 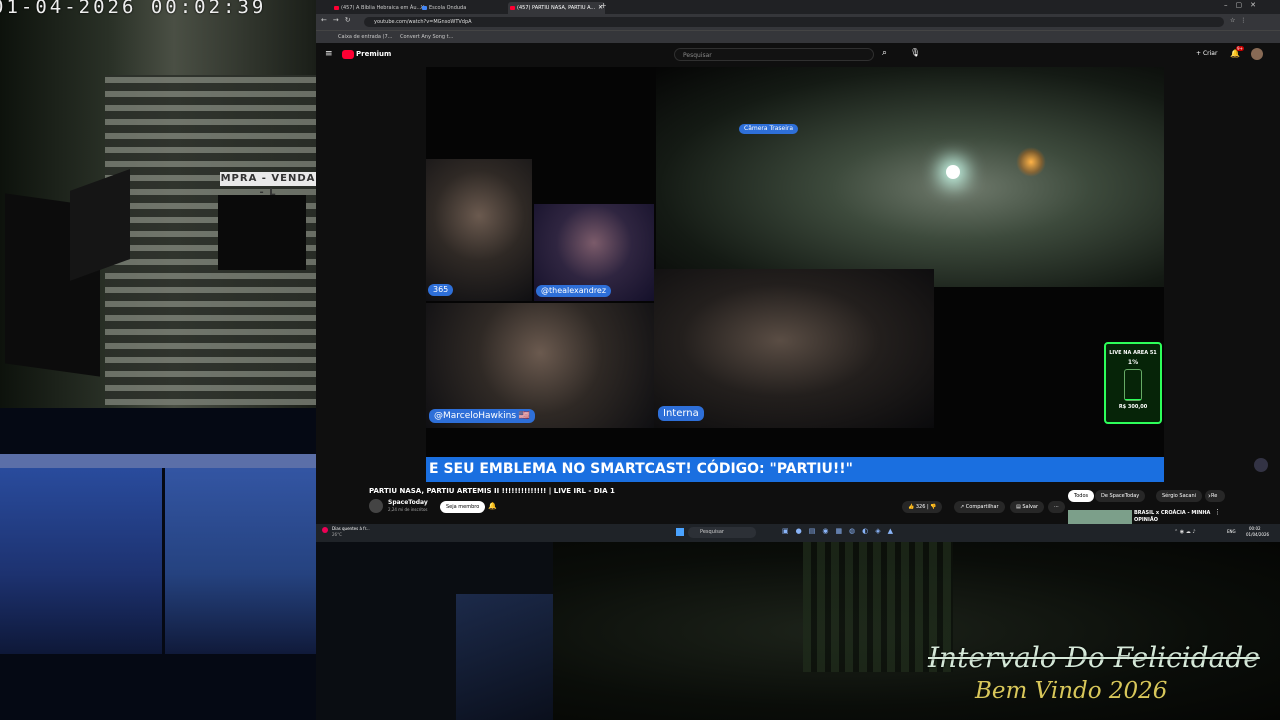 I want to click on url-input: youtube.com/watch?v=MGnsoWTVdpA, so click(x=794, y=22).